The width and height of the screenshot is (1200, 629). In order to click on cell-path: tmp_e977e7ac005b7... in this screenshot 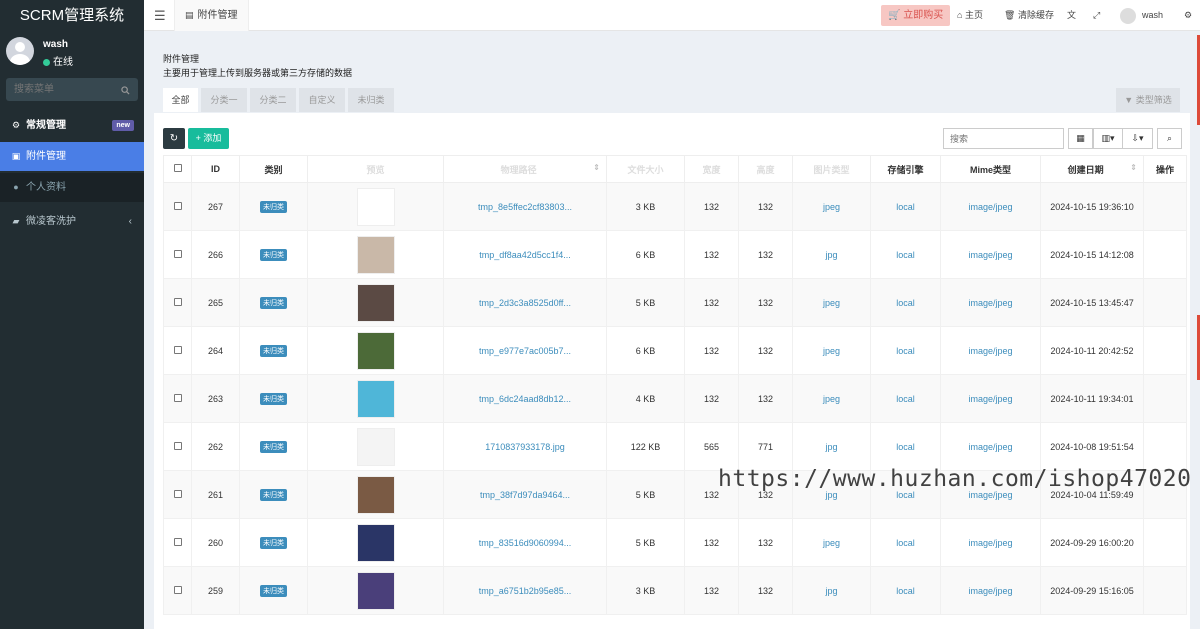, I will do `click(525, 350)`.